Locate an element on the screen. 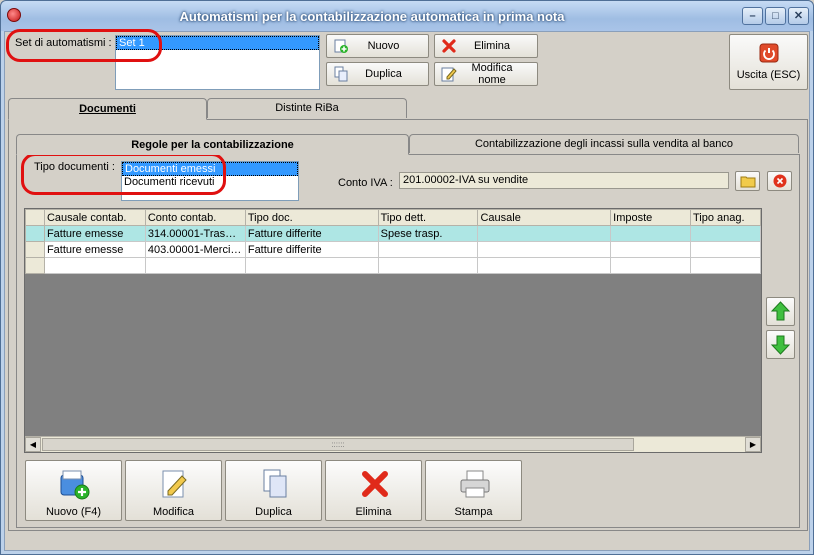 The image size is (814, 555). col-header-causale: Causale is located at coordinates (544, 217).